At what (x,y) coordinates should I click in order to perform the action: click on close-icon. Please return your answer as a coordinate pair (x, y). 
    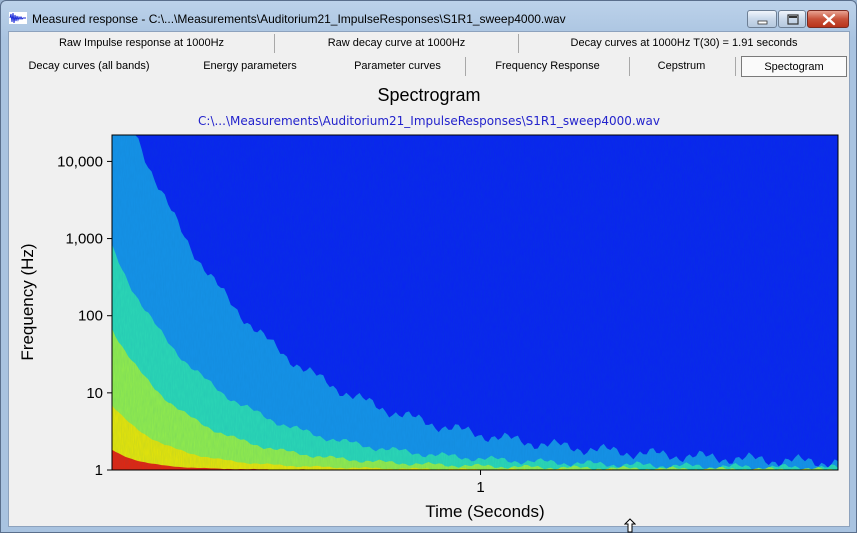
    Looking at the image, I should click on (829, 19).